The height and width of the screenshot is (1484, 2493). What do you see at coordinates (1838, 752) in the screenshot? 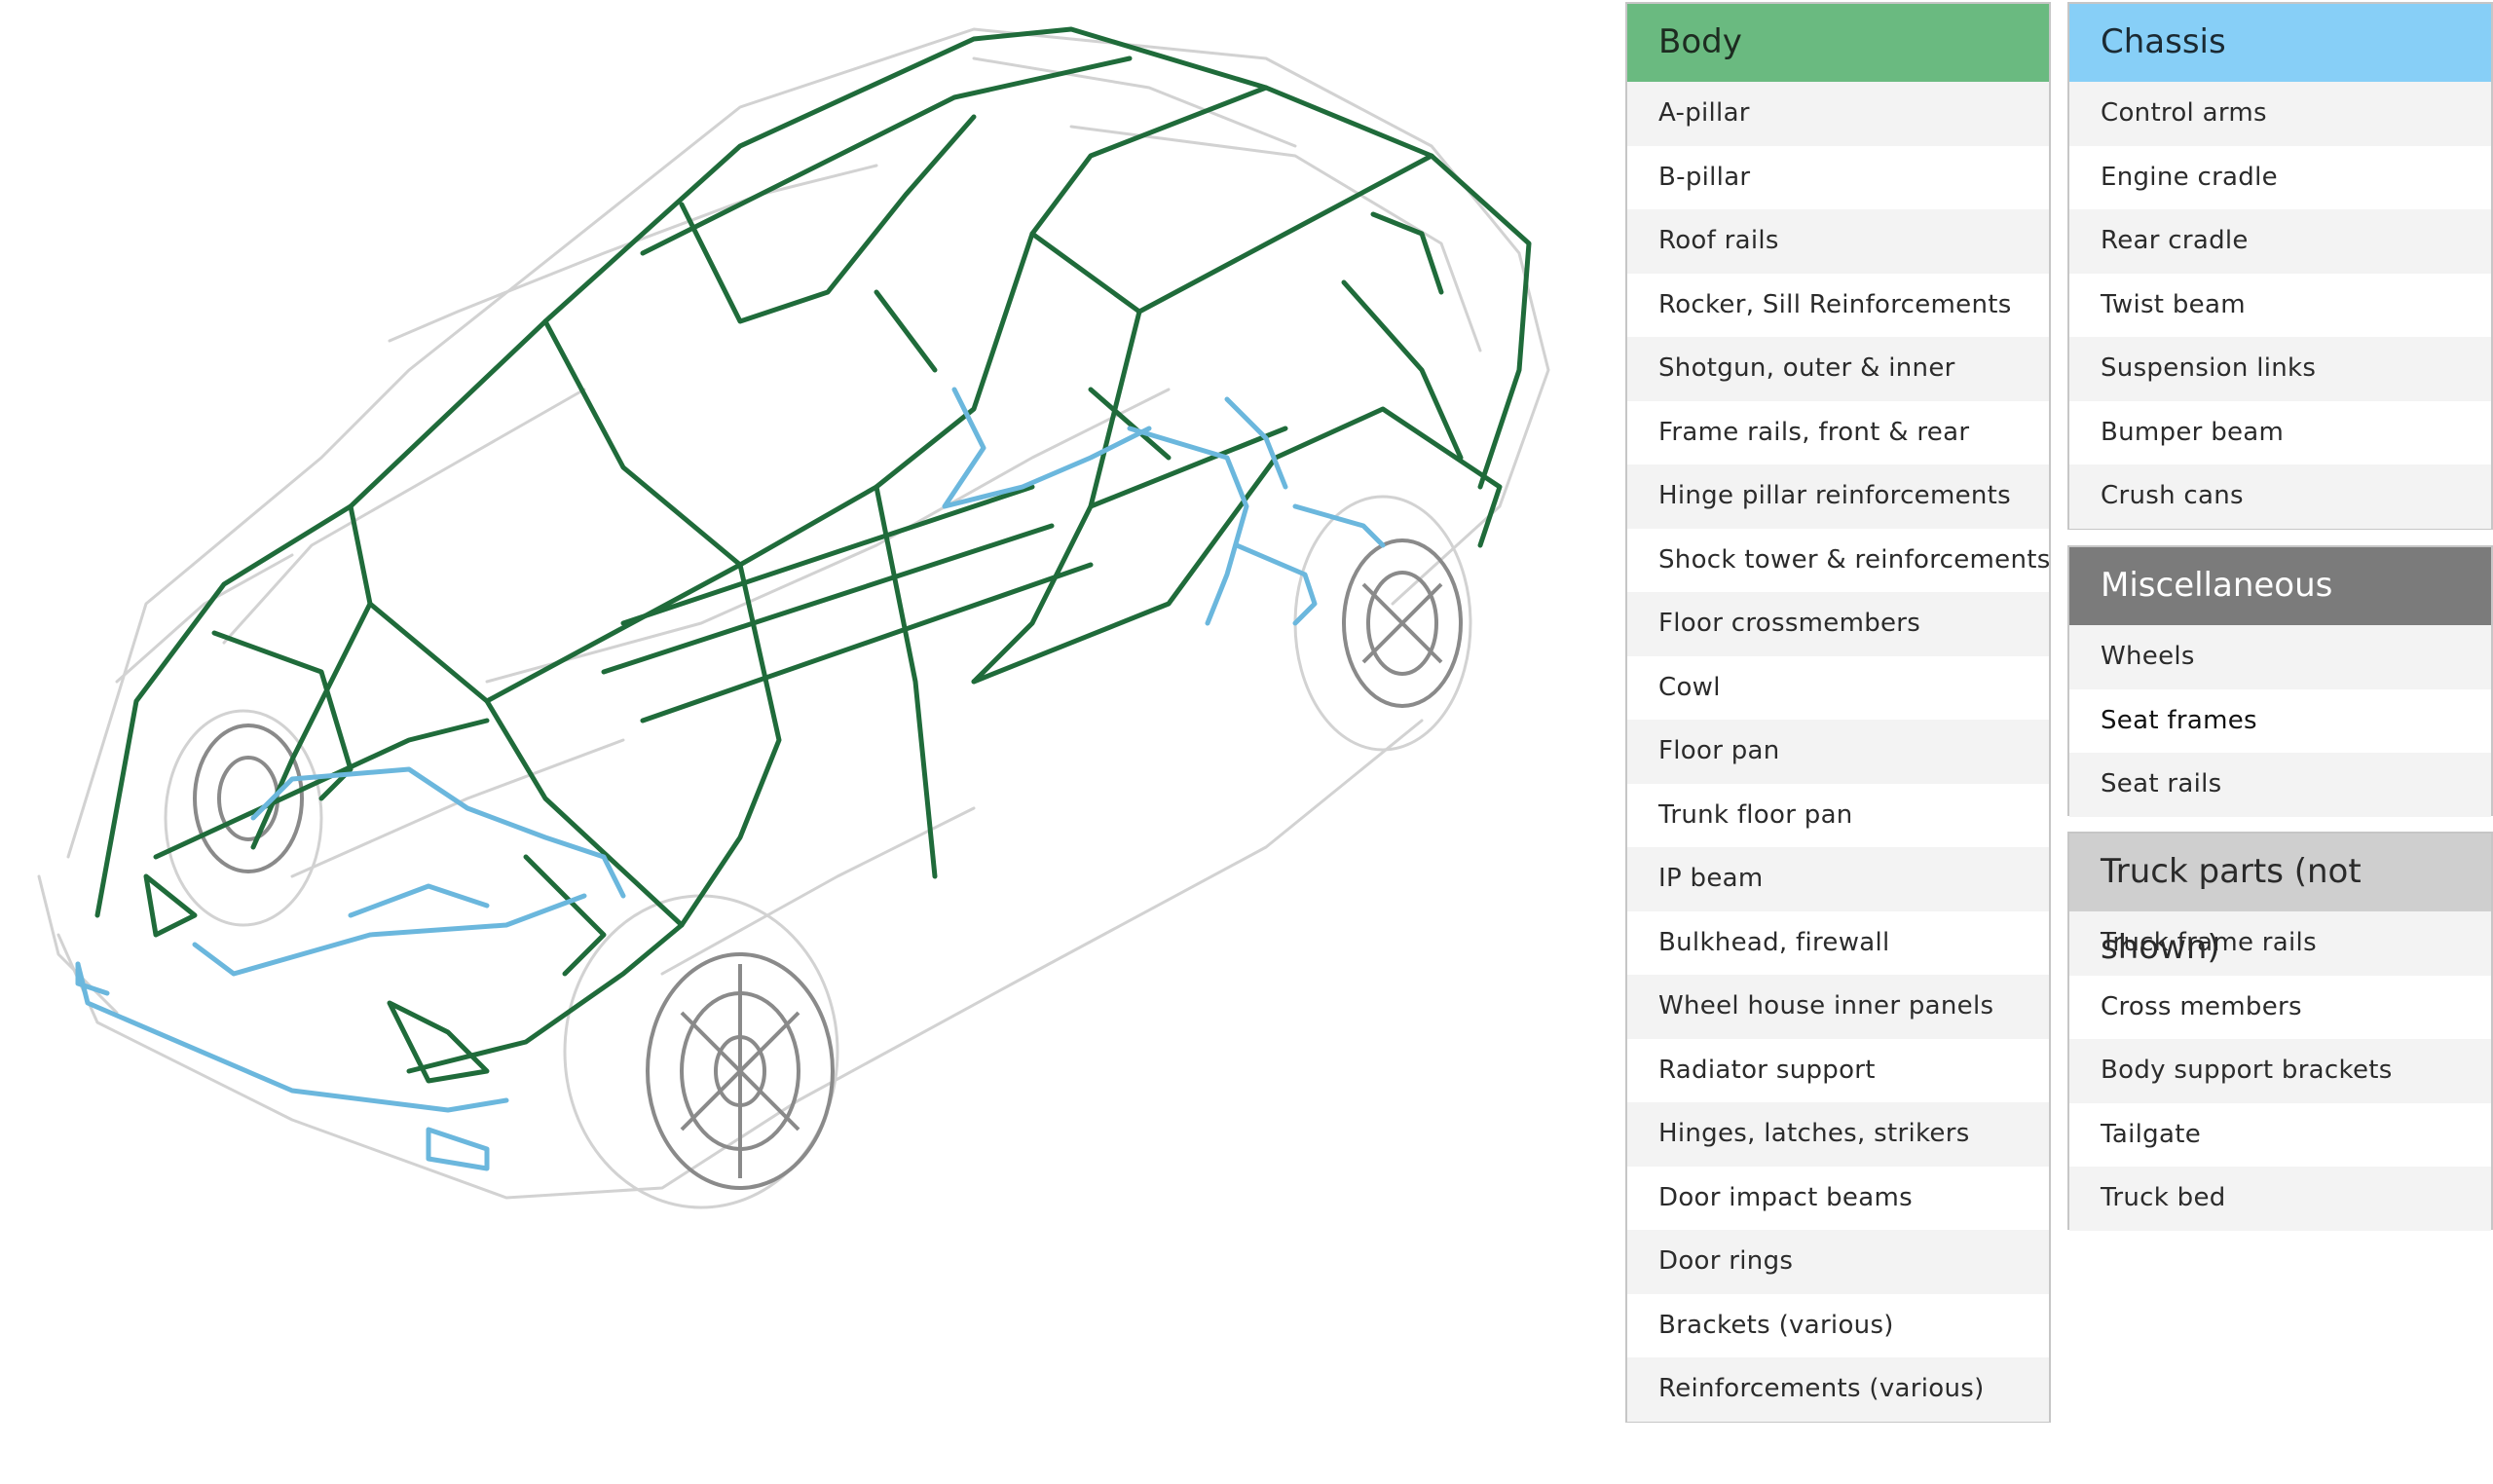
I see `body-item-floor-pan: Floor pan` at bounding box center [1838, 752].